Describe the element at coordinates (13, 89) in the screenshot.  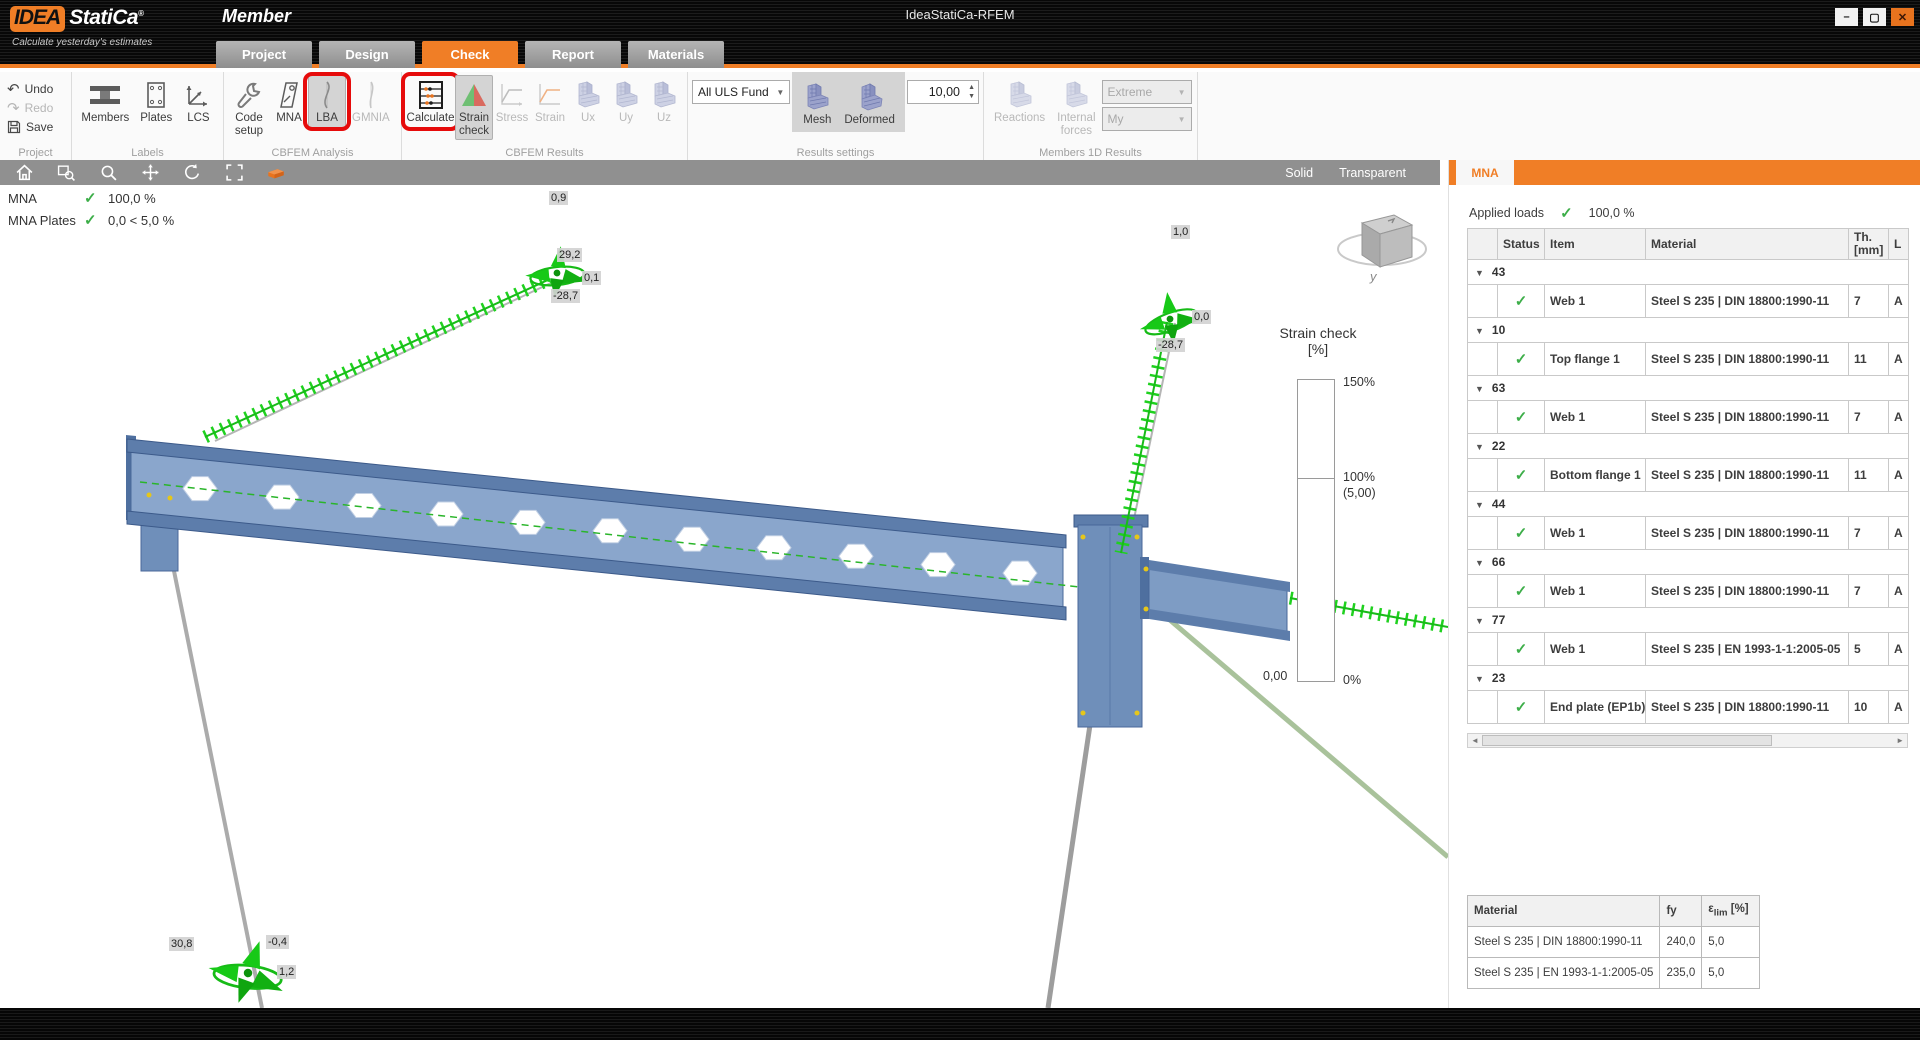
I see `undo-icon: ↶` at that location.